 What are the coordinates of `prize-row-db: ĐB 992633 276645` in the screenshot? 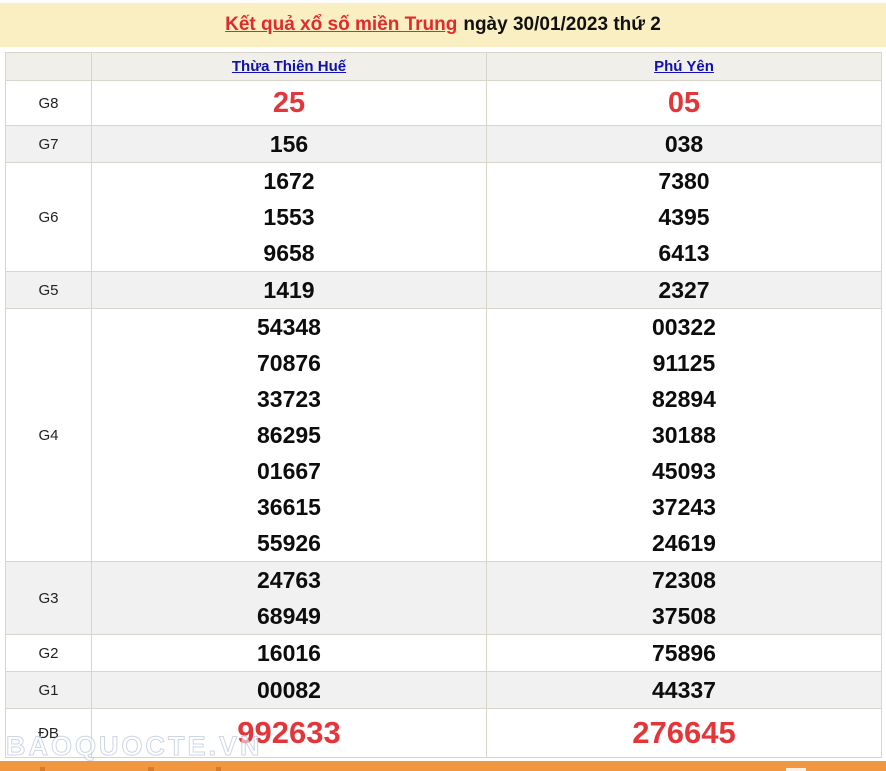 It's located at (443, 733).